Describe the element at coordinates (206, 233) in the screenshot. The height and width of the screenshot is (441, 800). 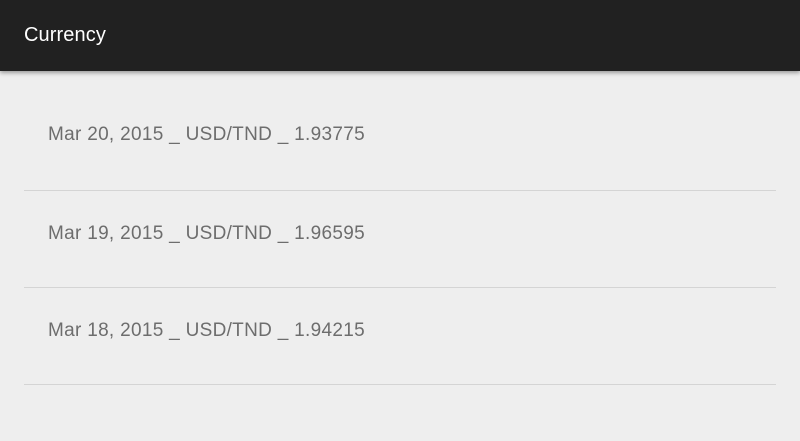
I see `rate-item-text: Mar 19, 2015 _ USD/TND _ 1.96595` at that location.